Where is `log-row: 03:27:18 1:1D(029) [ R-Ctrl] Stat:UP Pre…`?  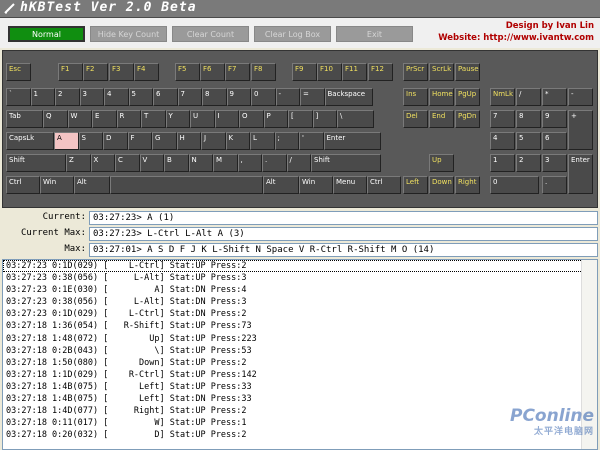 log-row: 03:27:18 1:1D(029) [ R-Ctrl] Stat:UP Pre… is located at coordinates (300, 375).